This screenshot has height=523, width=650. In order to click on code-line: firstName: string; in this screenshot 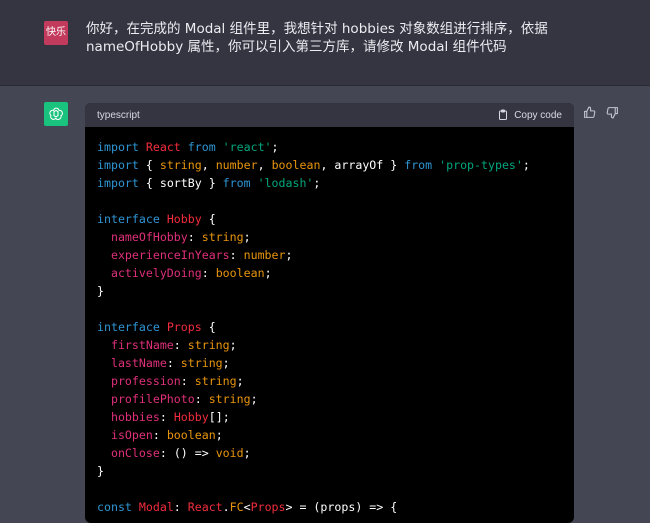, I will do `click(173, 345)`.